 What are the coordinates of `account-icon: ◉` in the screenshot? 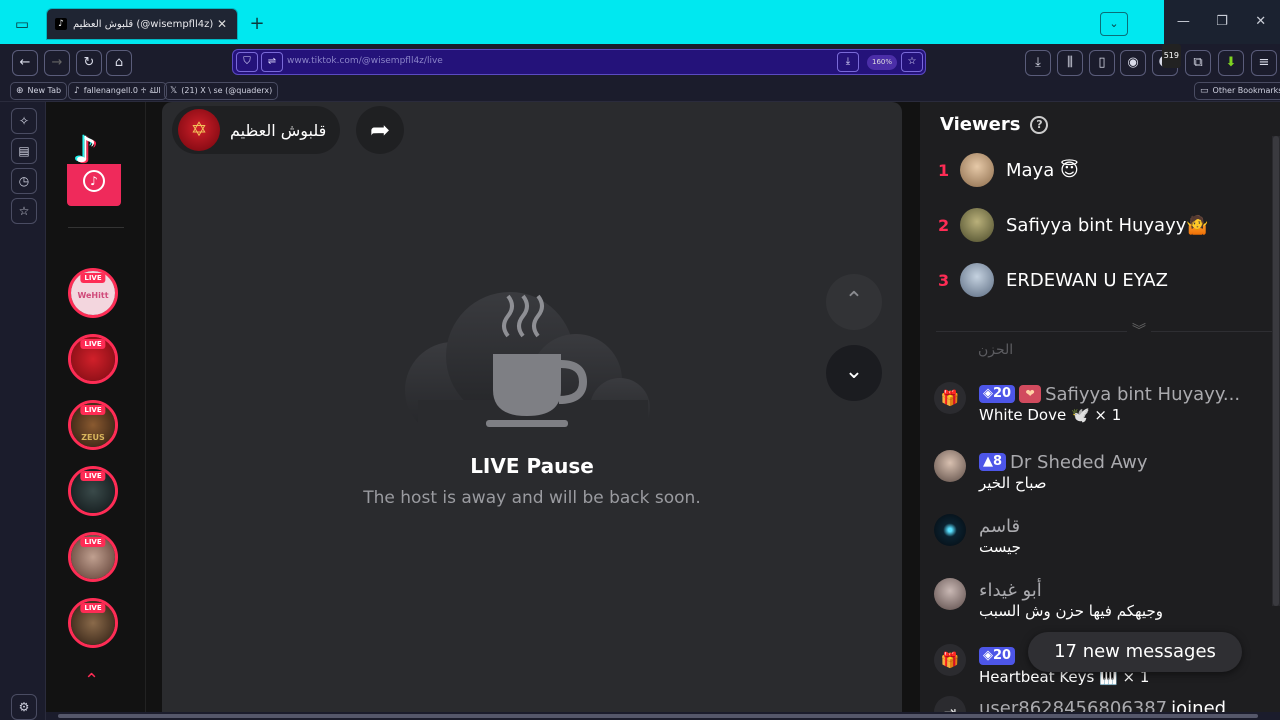 It's located at (1133, 63).